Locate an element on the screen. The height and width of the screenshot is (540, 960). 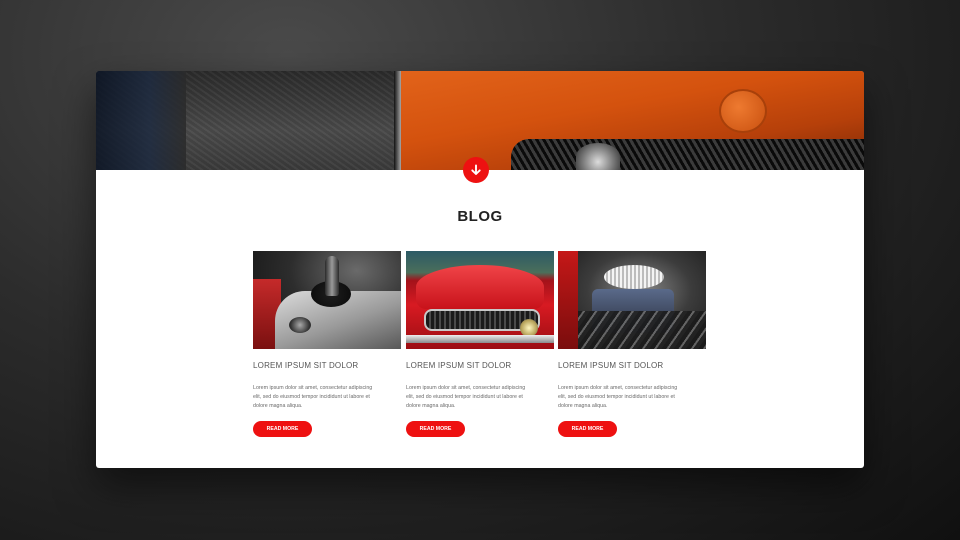
hero-fuel-cap is located at coordinates (743, 111).